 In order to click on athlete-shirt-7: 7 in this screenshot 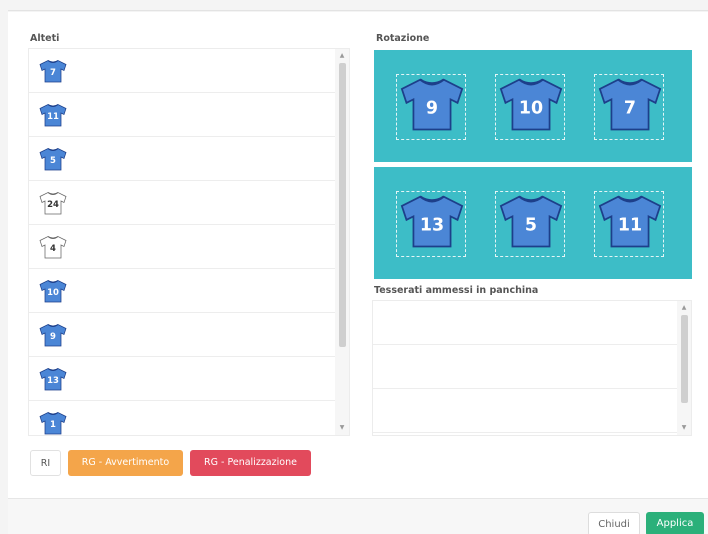, I will do `click(53, 71)`.